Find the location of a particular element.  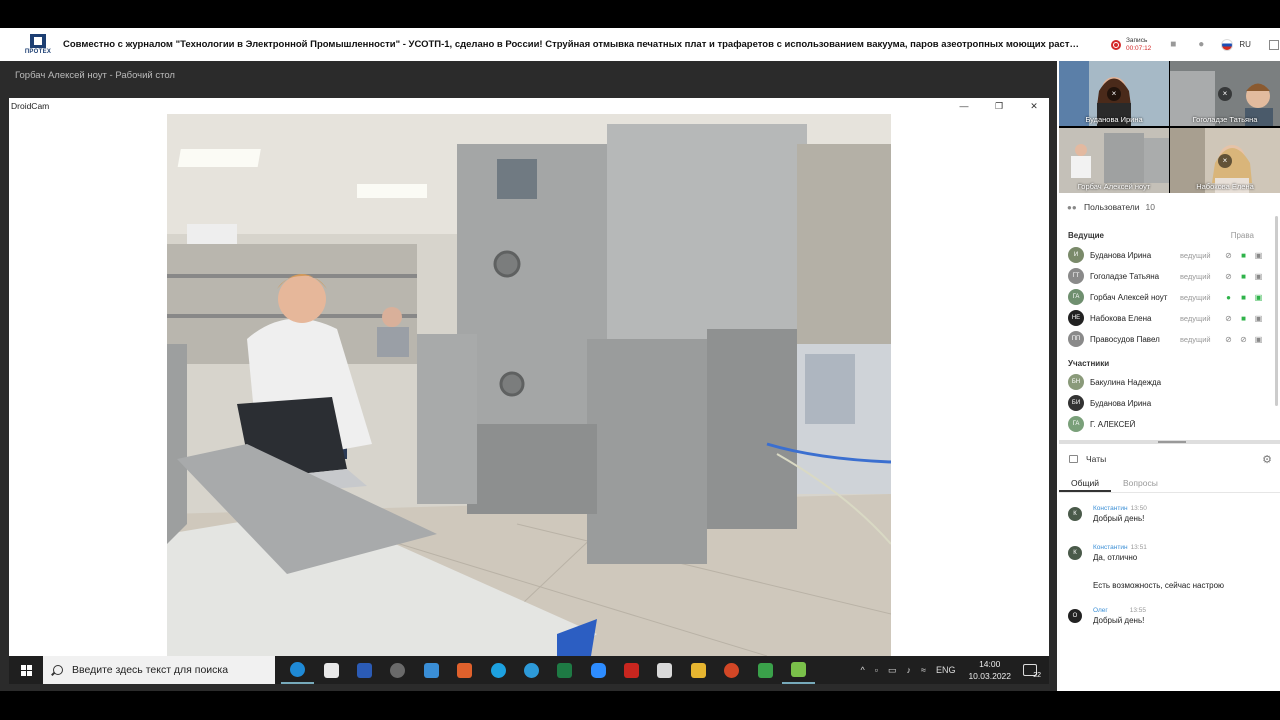

user-name: Г. АЛЕКСЕЙ is located at coordinates (1113, 424).